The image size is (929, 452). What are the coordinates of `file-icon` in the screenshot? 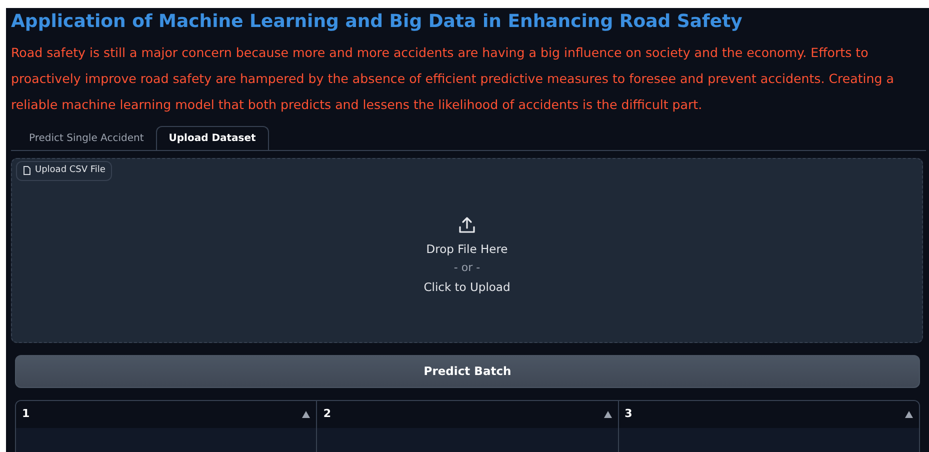 It's located at (27, 171).